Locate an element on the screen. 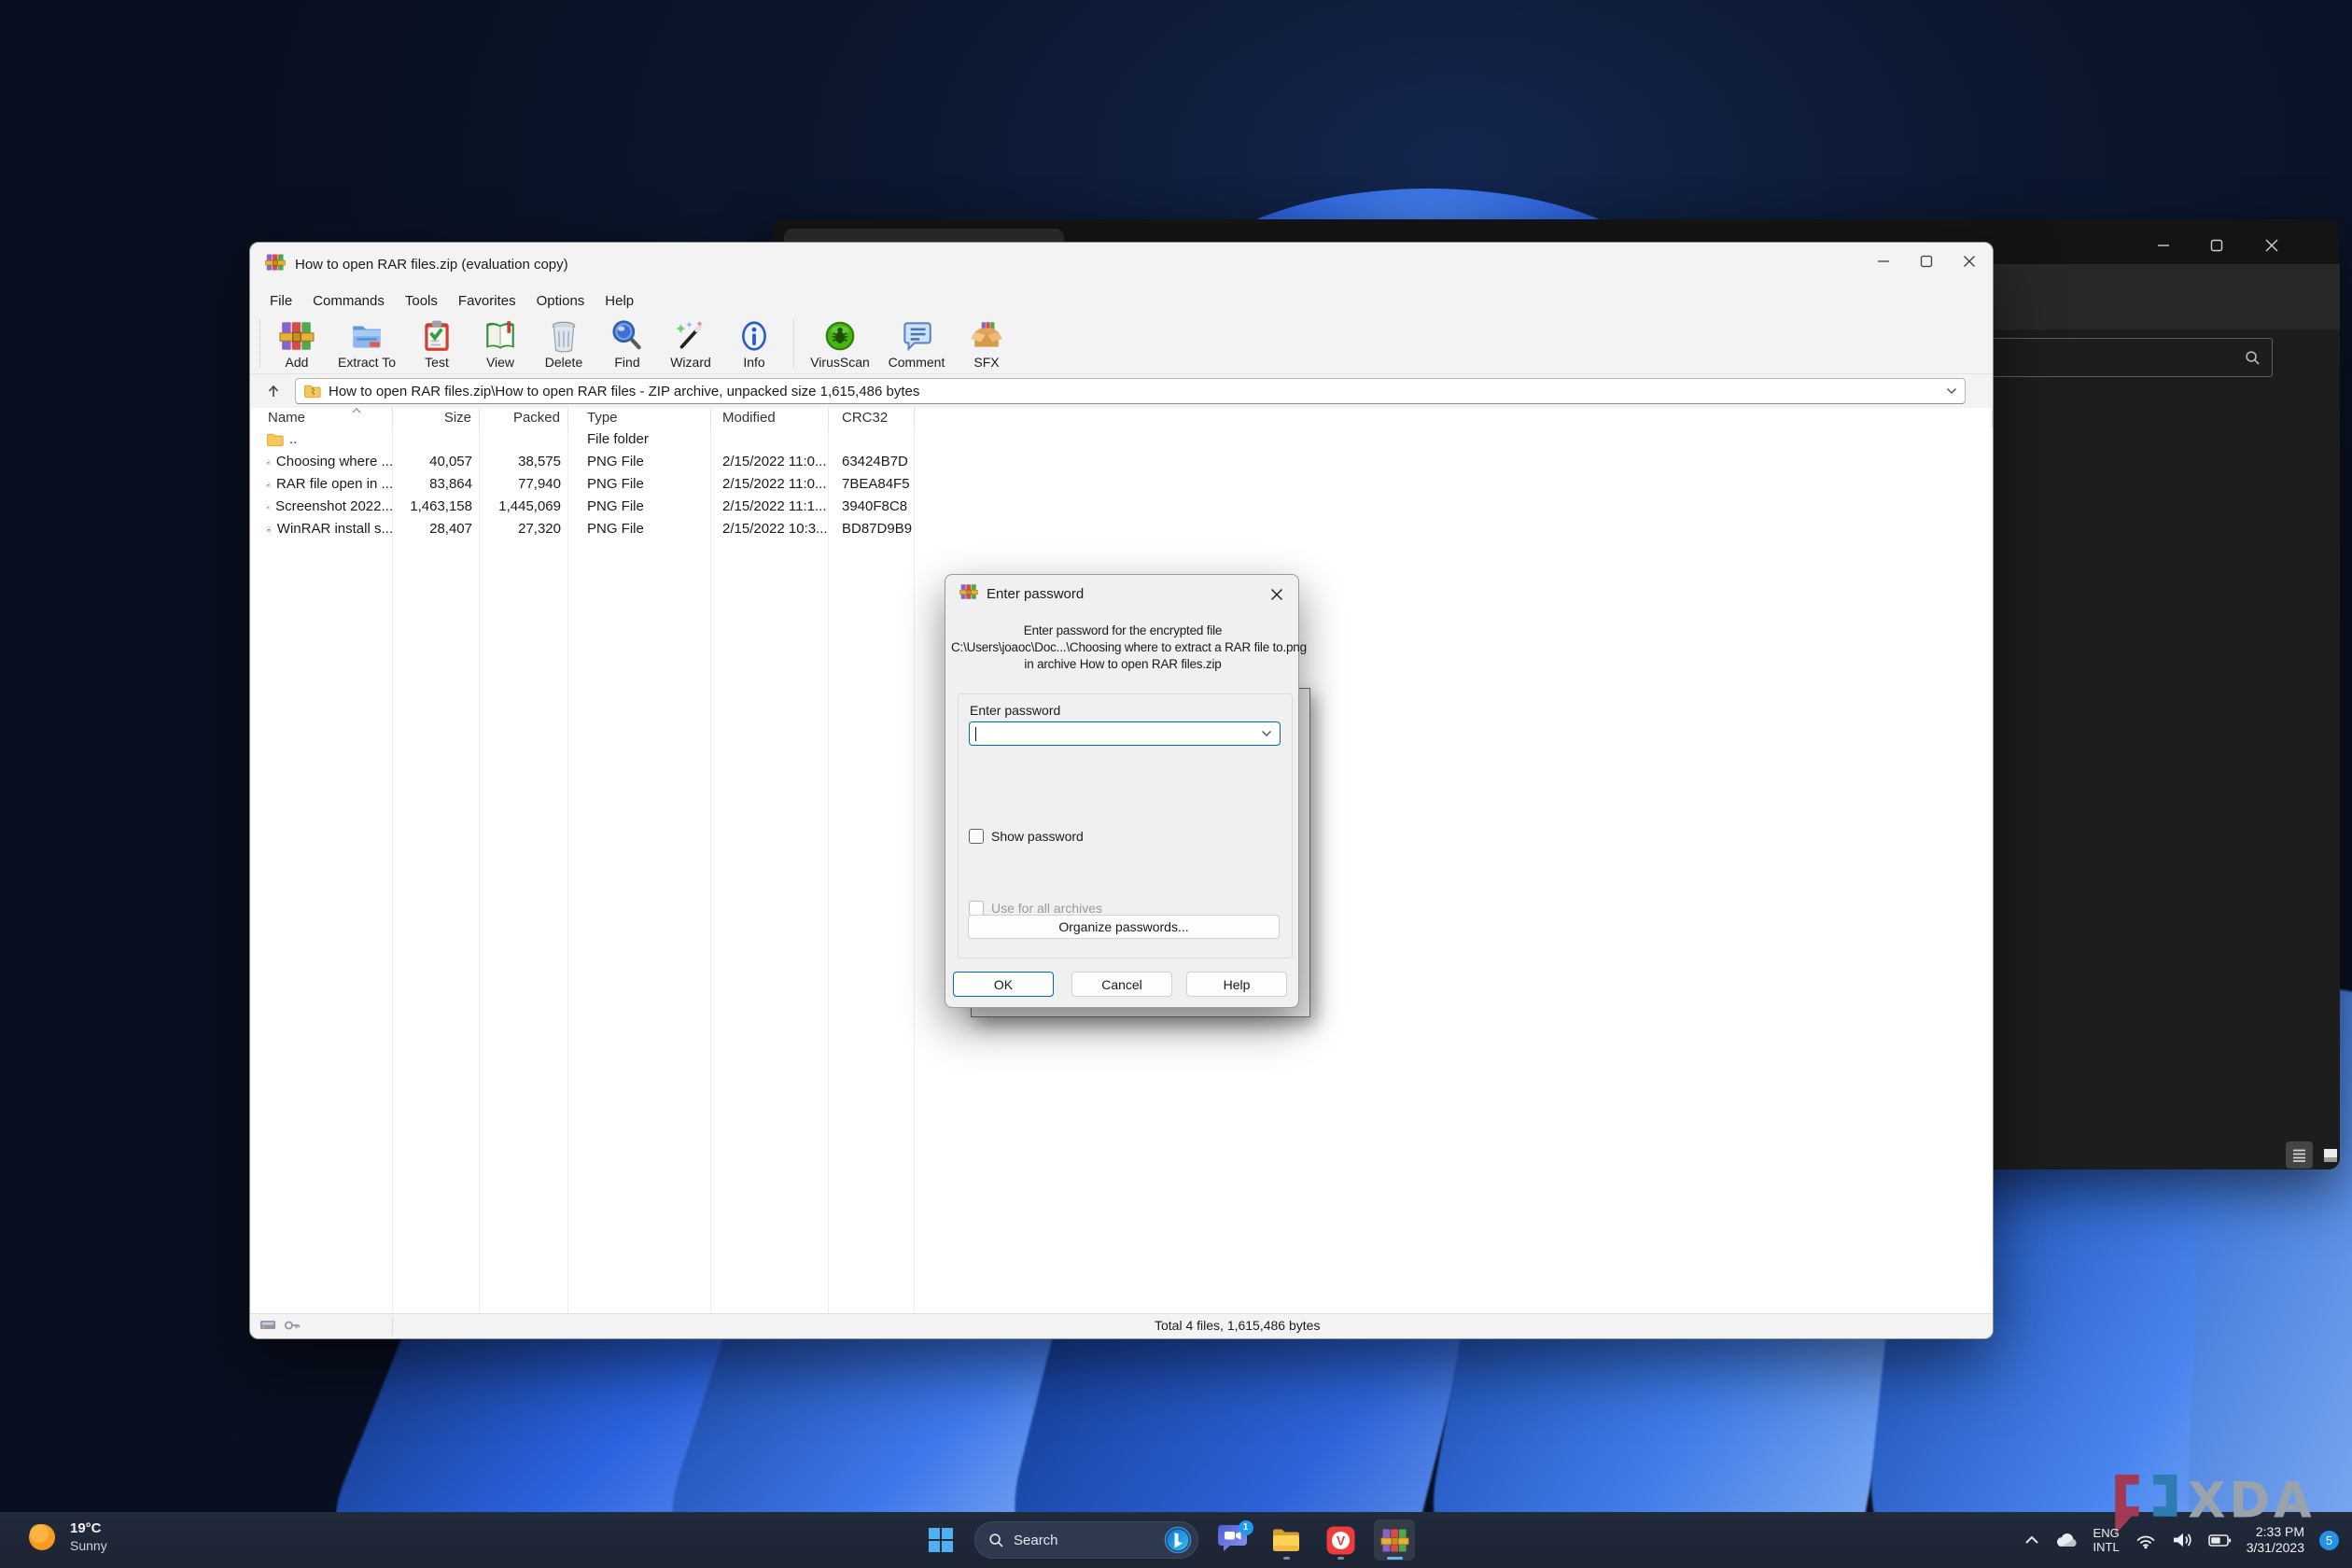 The image size is (2352, 1568). show-password-checkbox is located at coordinates (976, 836).